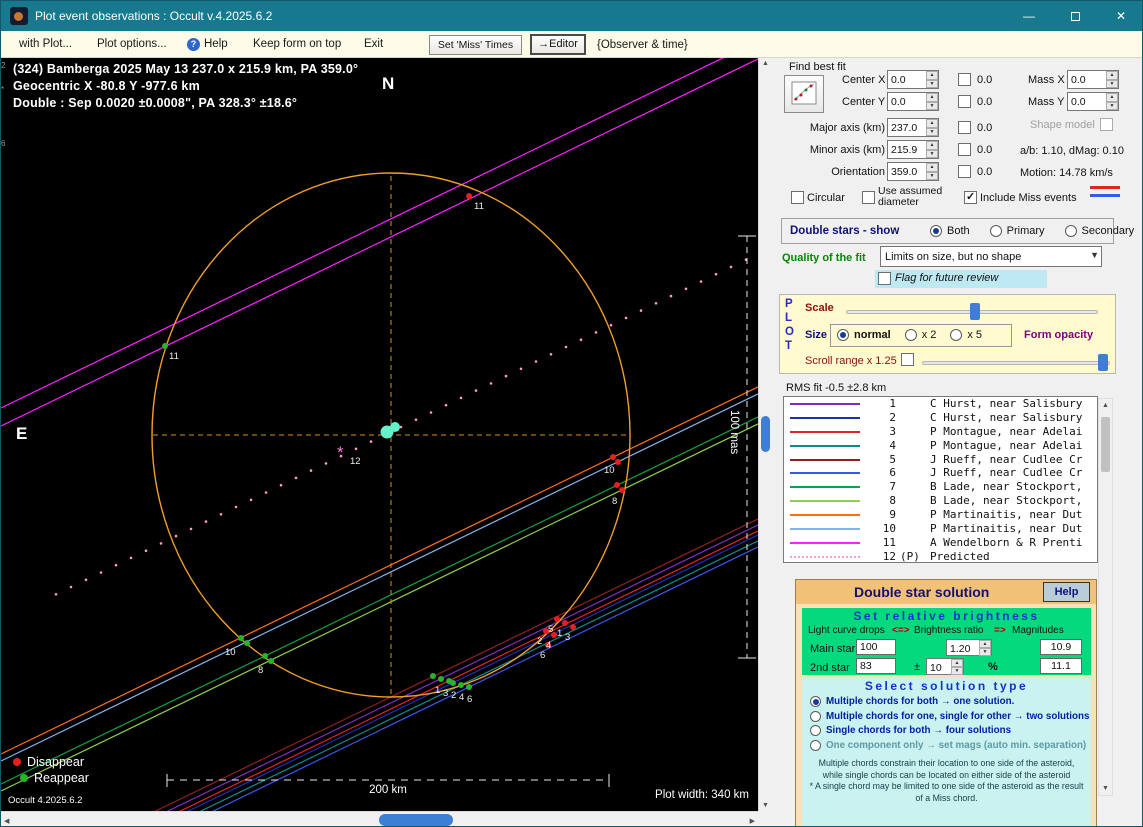 The width and height of the screenshot is (1143, 827). What do you see at coordinates (940, 404) in the screenshot?
I see `observer-row: 1 C Hurst, near Salisbury` at bounding box center [940, 404].